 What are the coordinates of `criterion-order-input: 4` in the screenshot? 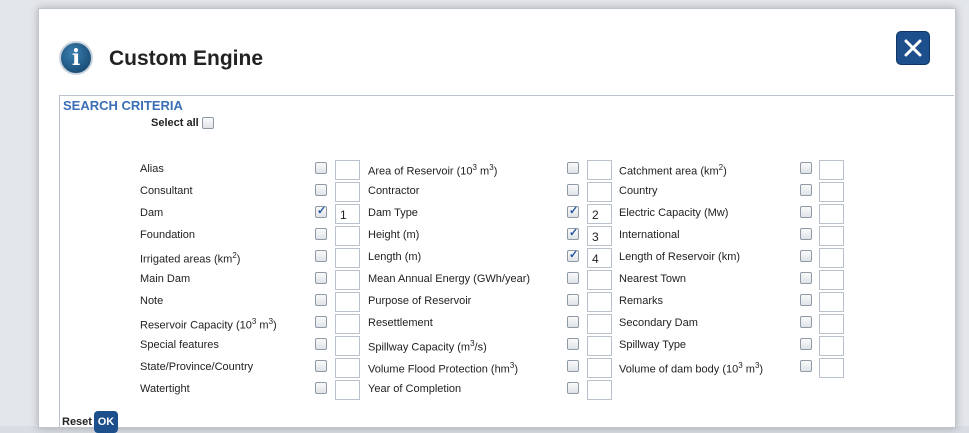 It's located at (599, 258).